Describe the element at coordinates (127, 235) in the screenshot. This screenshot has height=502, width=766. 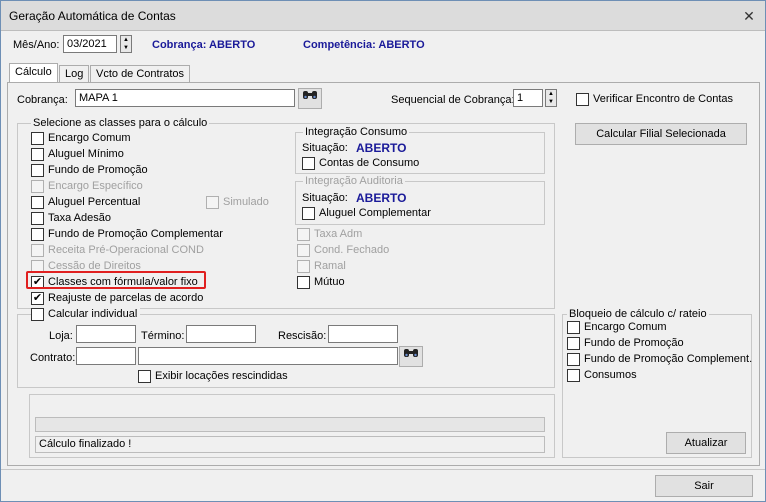
I see `class-fundo-promocao-complementar: Fundo de Promoção Complementar` at that location.